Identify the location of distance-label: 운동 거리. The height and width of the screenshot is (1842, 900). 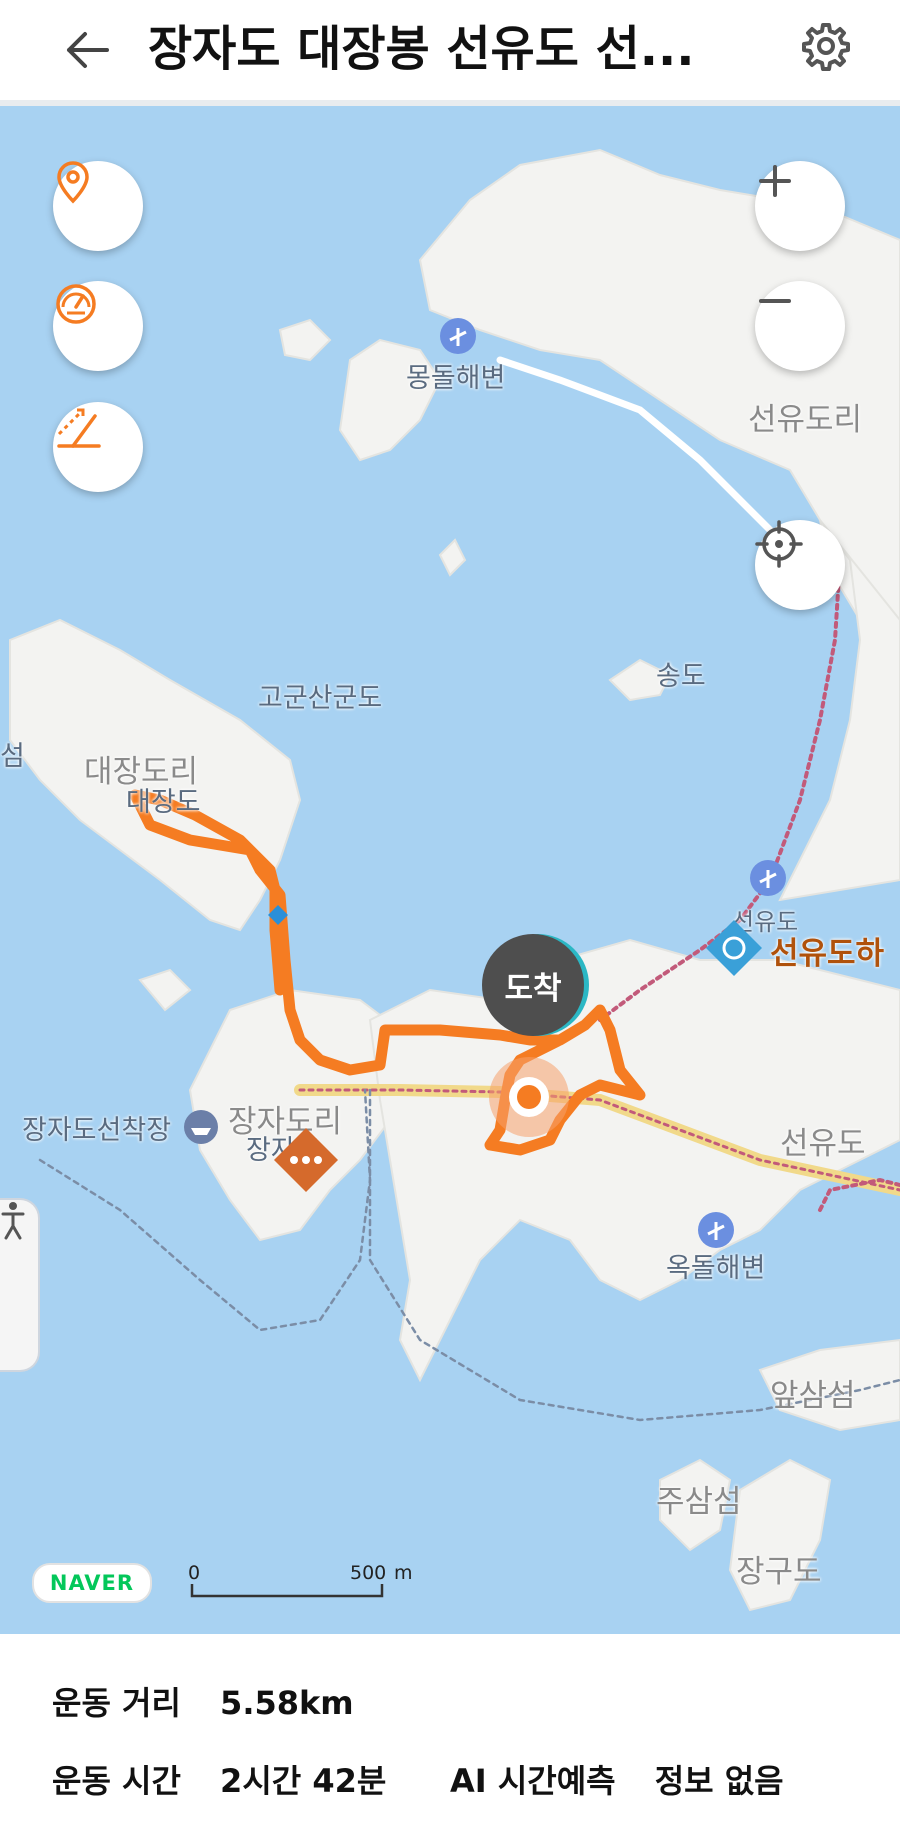
(116, 1703).